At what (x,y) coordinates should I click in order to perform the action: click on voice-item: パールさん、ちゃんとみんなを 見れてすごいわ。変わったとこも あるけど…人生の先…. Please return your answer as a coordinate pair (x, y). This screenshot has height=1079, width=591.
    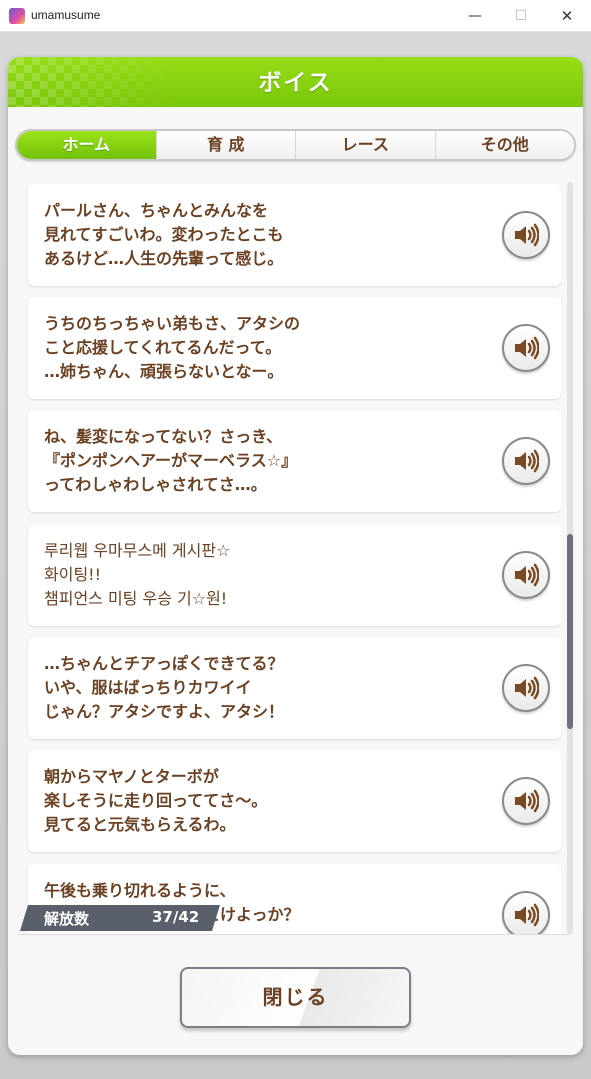
    Looking at the image, I should click on (294, 235).